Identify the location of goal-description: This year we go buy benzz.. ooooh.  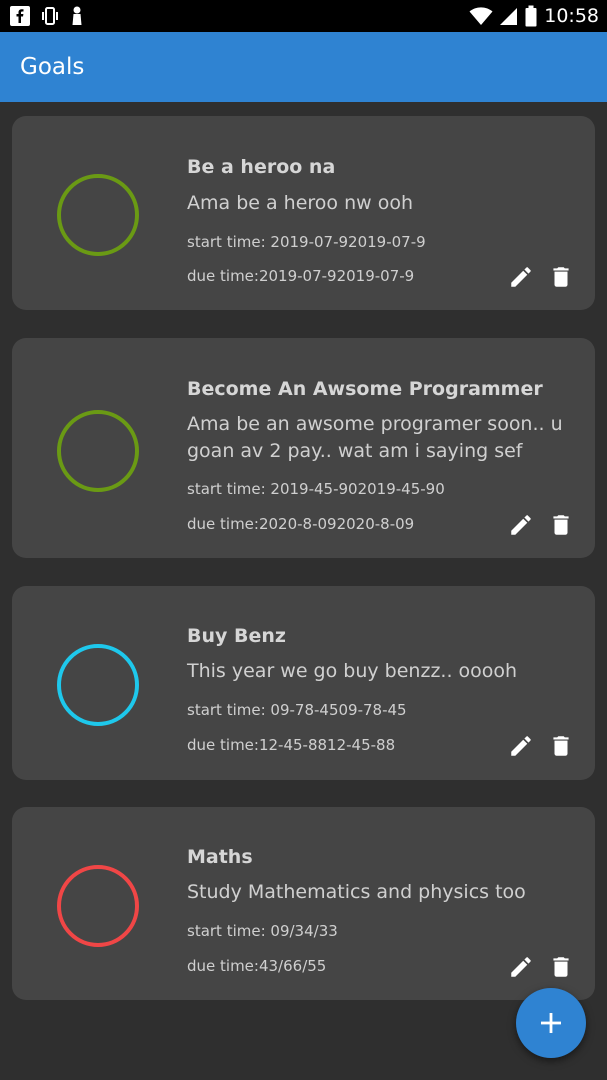
(352, 671).